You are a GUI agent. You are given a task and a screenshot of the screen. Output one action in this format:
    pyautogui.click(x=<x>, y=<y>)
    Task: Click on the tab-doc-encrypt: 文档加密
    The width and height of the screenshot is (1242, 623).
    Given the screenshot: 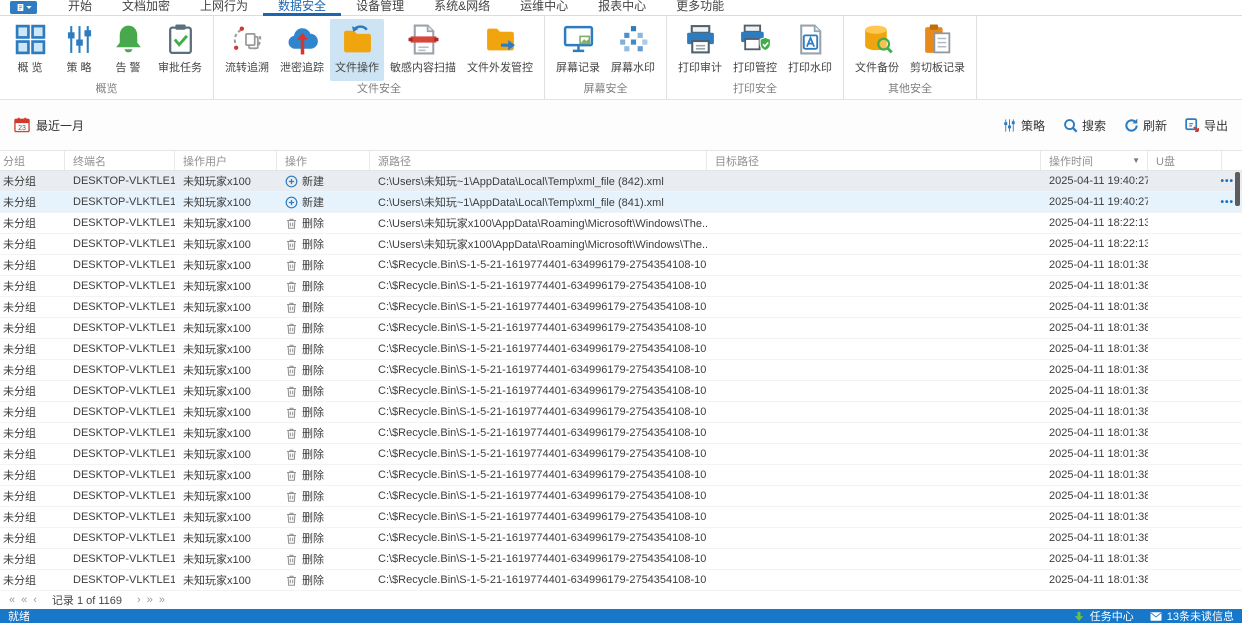 What is the action you would take?
    pyautogui.click(x=146, y=7)
    